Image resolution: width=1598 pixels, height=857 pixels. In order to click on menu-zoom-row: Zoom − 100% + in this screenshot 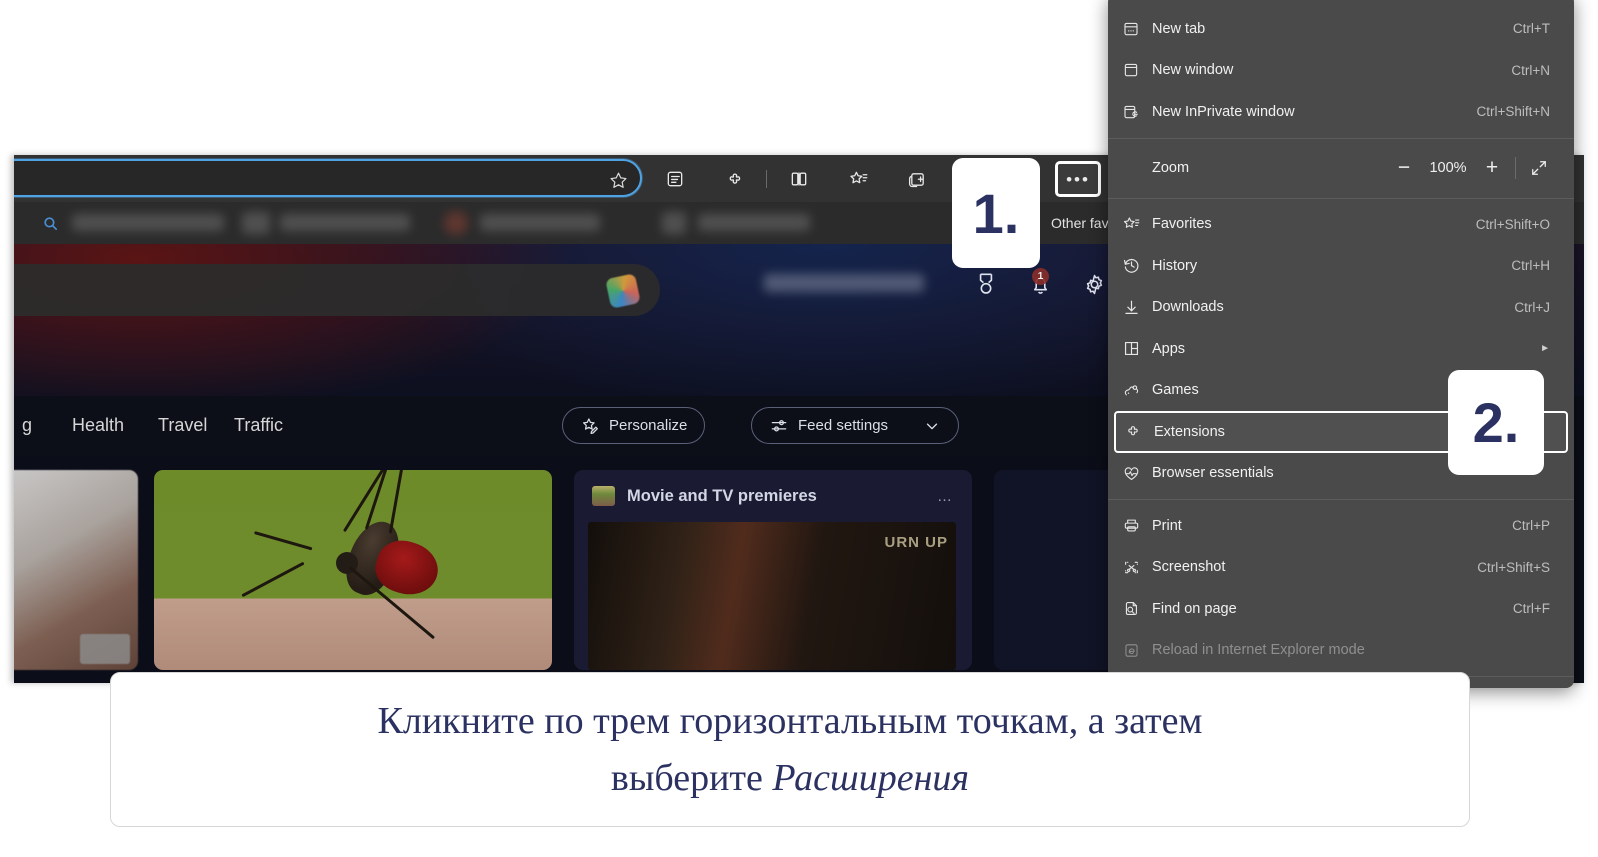, I will do `click(1341, 168)`.